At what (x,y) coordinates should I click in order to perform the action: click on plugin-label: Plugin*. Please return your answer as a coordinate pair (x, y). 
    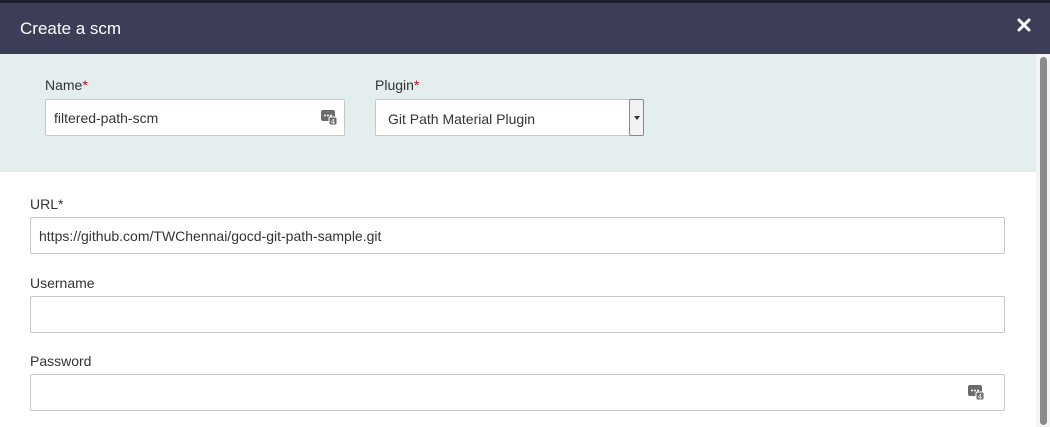
    Looking at the image, I should click on (397, 85).